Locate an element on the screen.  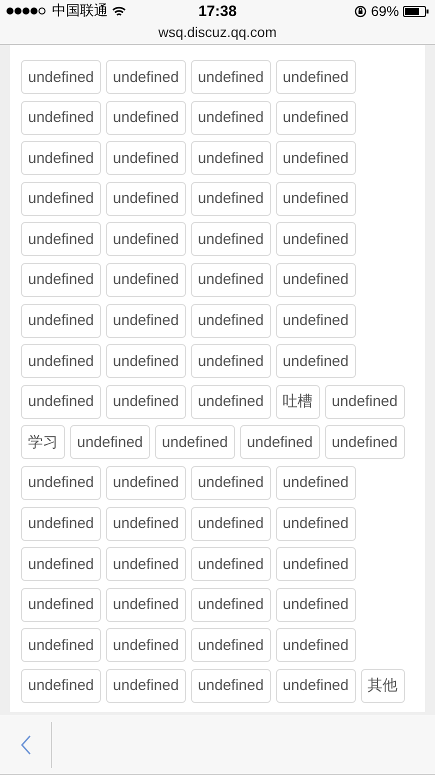
wifi-icon is located at coordinates (119, 11).